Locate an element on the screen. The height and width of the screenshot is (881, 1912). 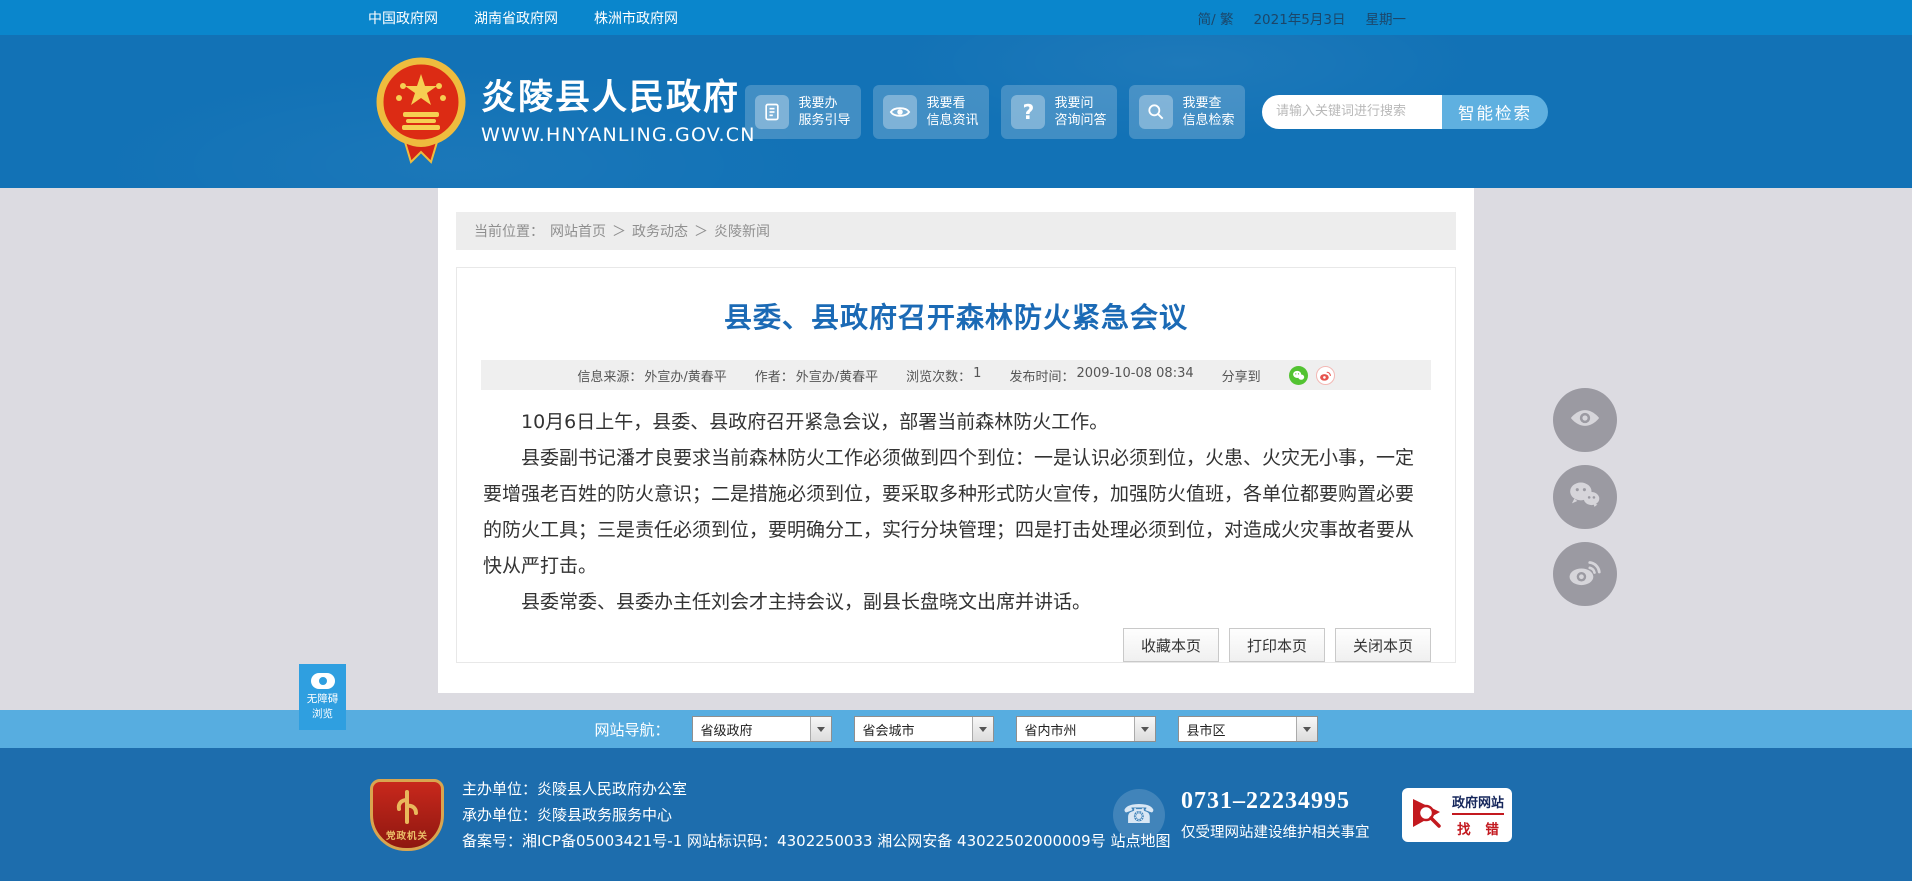
weibo-share-button is located at coordinates (1585, 574).